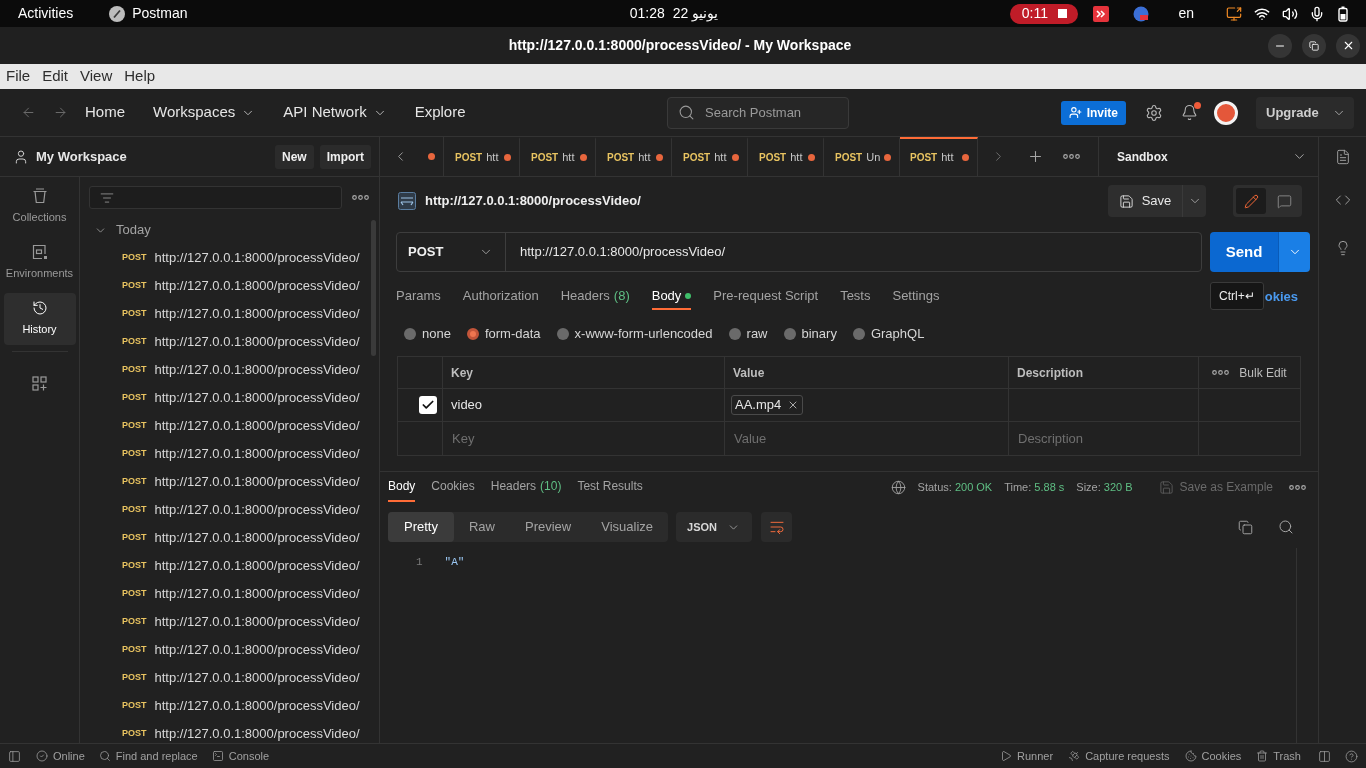  I want to click on mode-toggle, so click(1251, 201).